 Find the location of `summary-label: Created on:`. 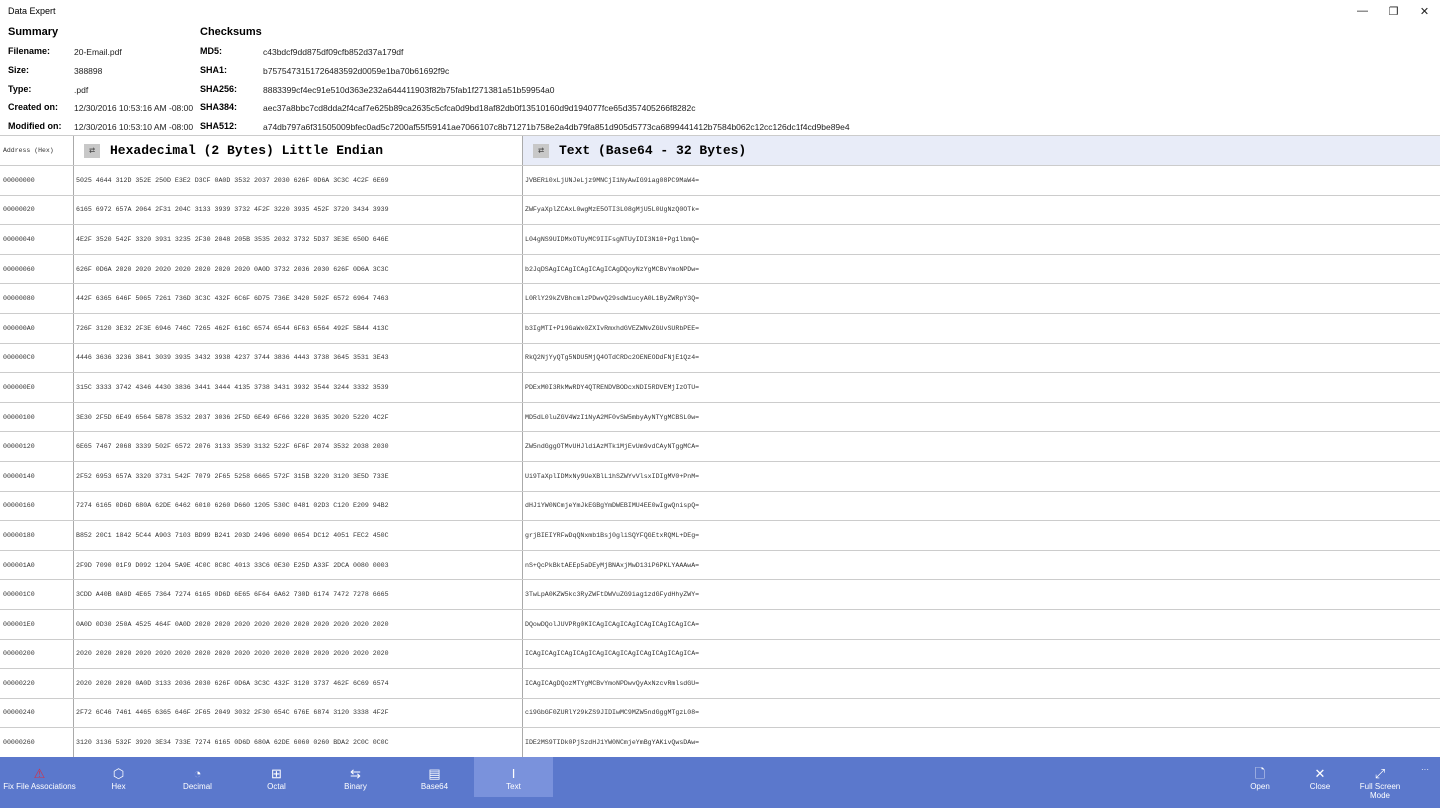

summary-label: Created on: is located at coordinates (33, 107).